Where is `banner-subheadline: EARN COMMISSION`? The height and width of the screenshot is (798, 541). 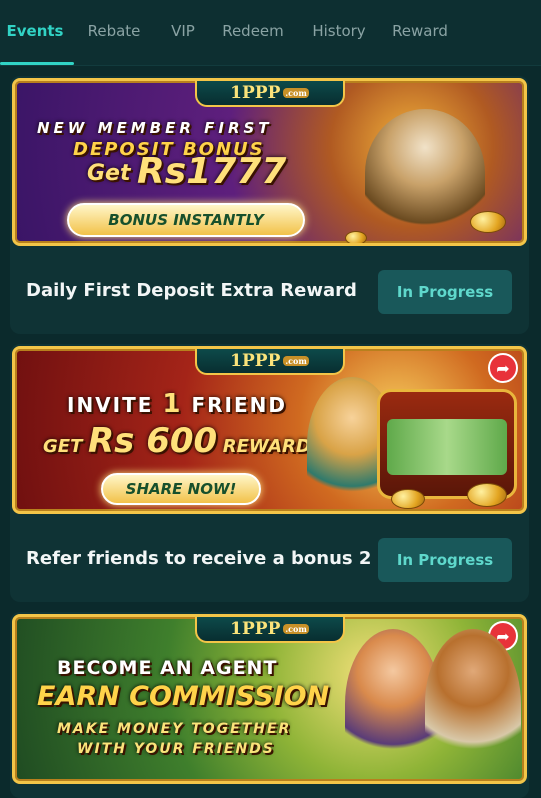
banner-subheadline: EARN COMMISSION is located at coordinates (183, 696).